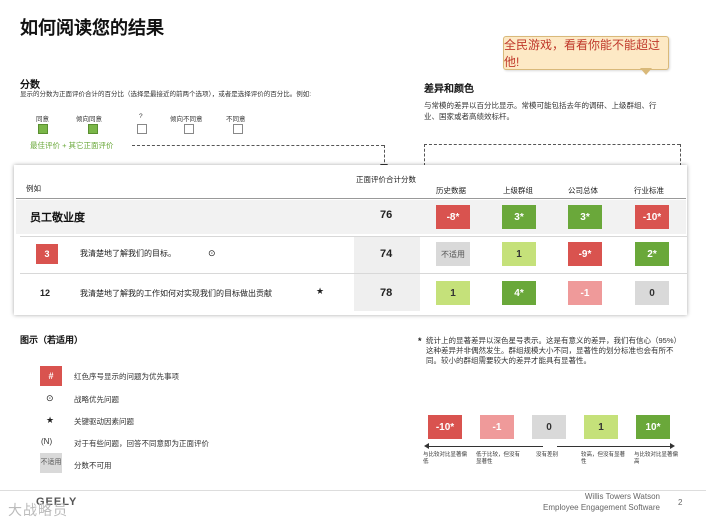 This screenshot has height=524, width=706. What do you see at coordinates (238, 129) in the screenshot?
I see `scale-box-disagree` at bounding box center [238, 129].